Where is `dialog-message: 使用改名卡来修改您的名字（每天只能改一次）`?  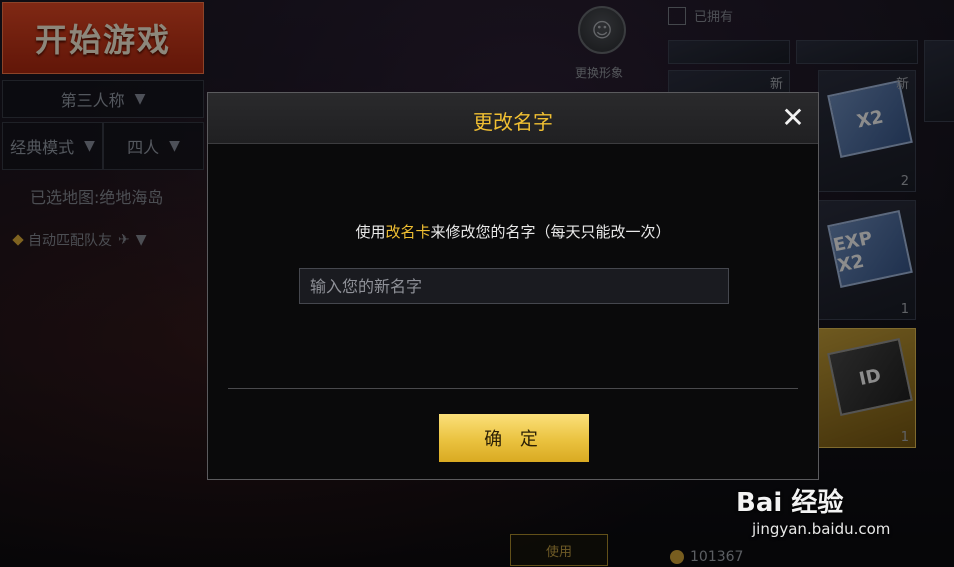 dialog-message: 使用改名卡来修改您的名字（每天只能改一次） is located at coordinates (513, 231).